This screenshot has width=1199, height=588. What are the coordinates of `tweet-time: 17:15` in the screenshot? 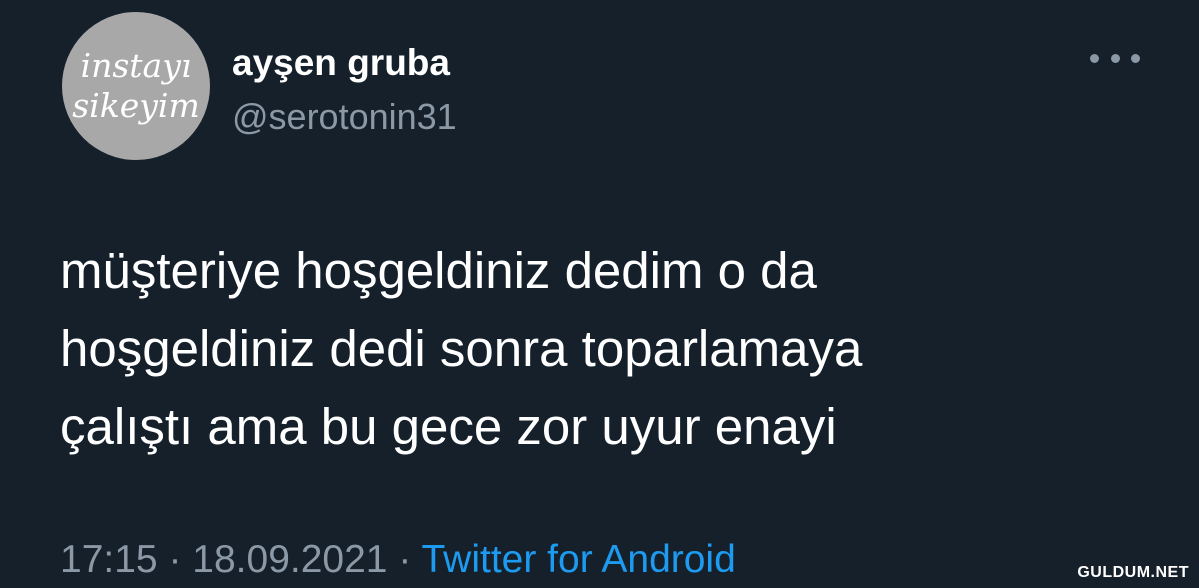 It's located at (109, 559).